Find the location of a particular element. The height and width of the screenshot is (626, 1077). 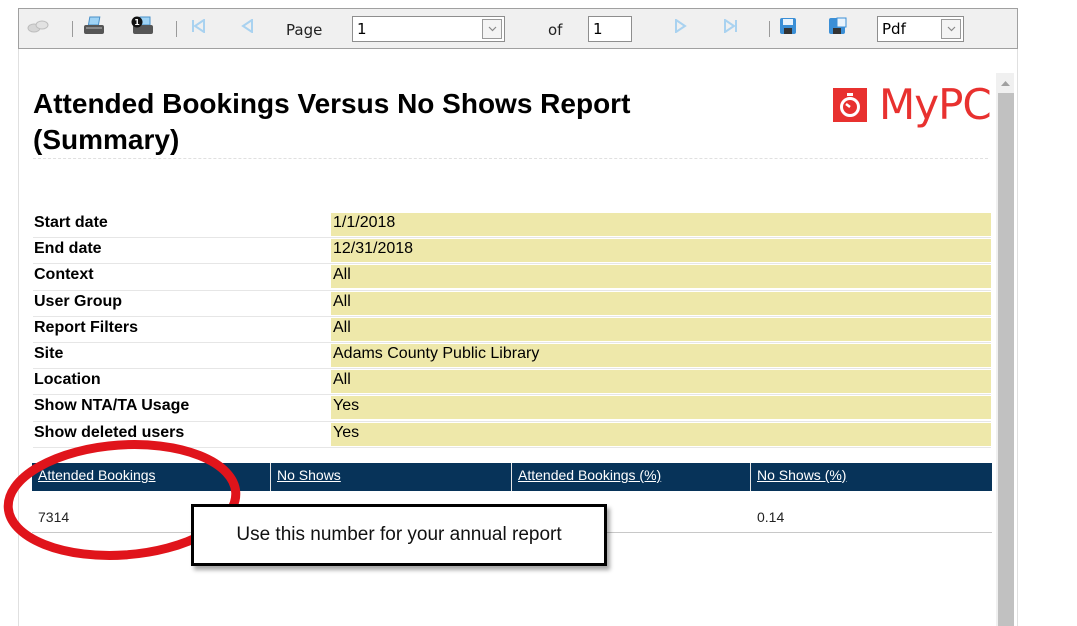

total-pages-field: 1 is located at coordinates (610, 29).